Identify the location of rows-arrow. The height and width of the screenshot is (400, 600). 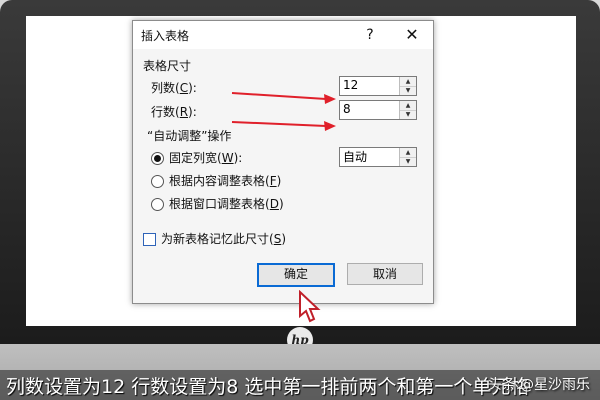
(279, 124).